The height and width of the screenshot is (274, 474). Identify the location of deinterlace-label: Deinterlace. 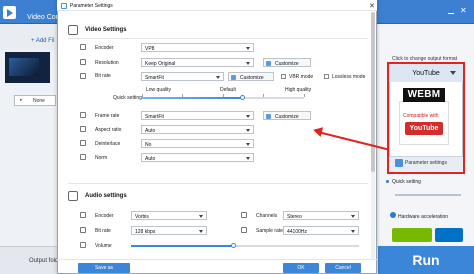
(108, 144).